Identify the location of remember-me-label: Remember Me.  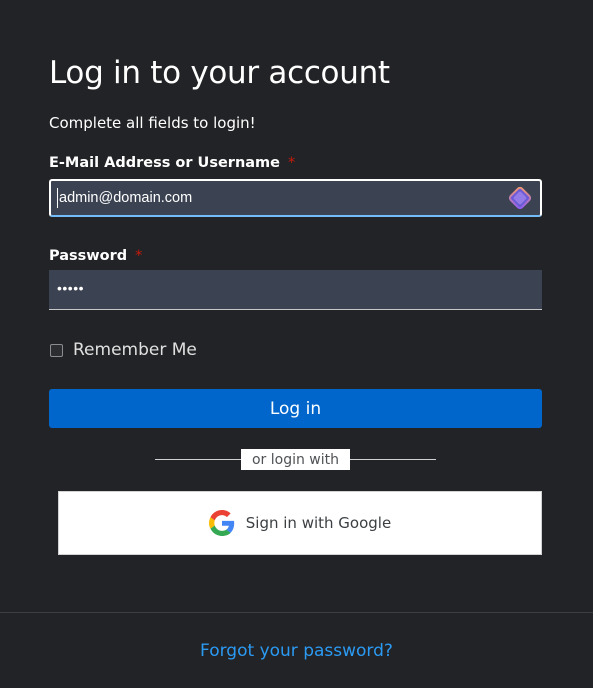
(135, 350).